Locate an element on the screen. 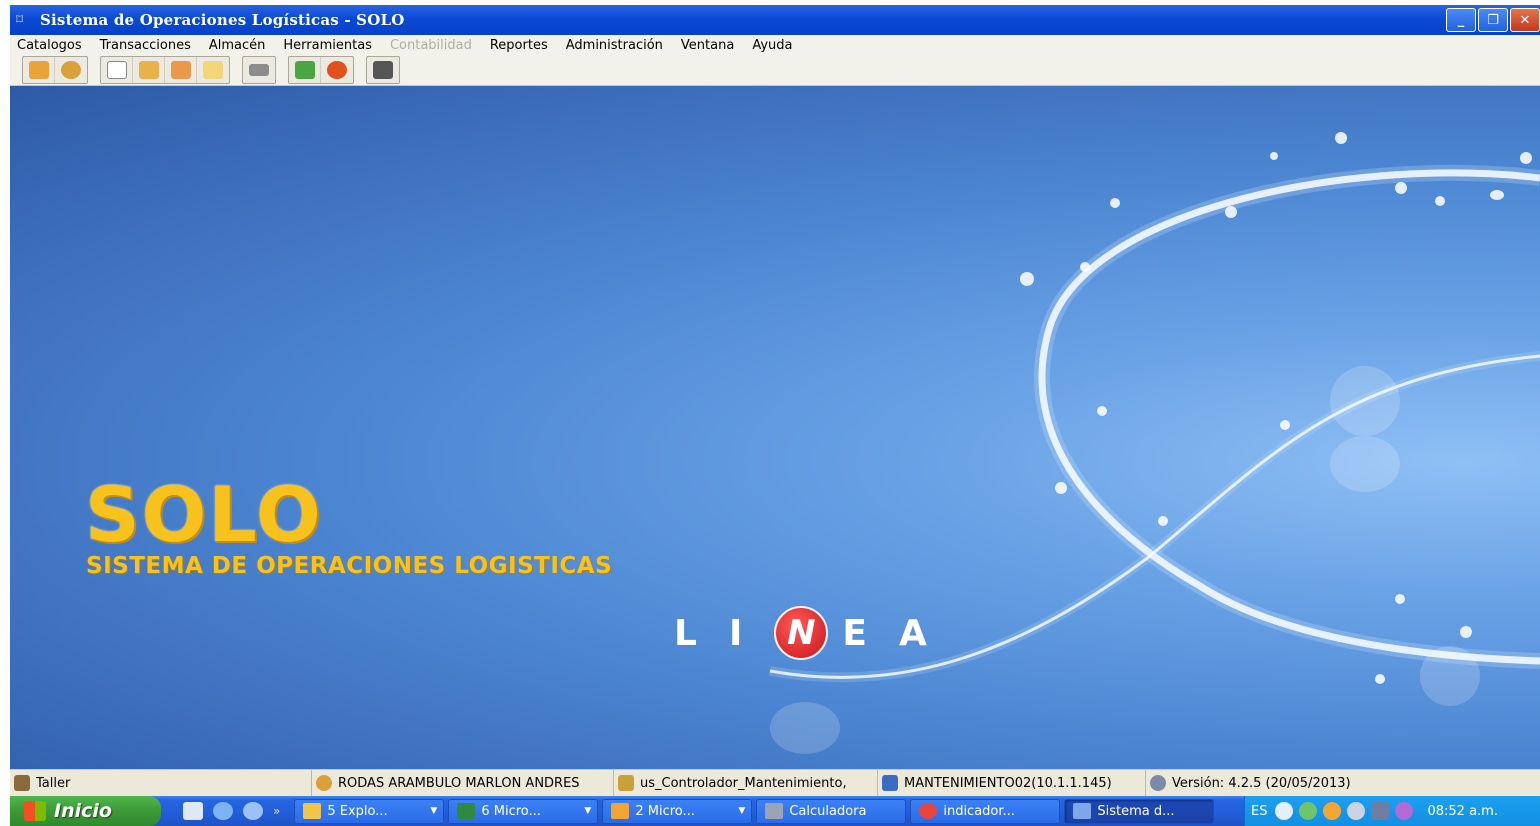 This screenshot has height=826, width=1540. task-explorer: 5 Explo... ▼ is located at coordinates (369, 811).